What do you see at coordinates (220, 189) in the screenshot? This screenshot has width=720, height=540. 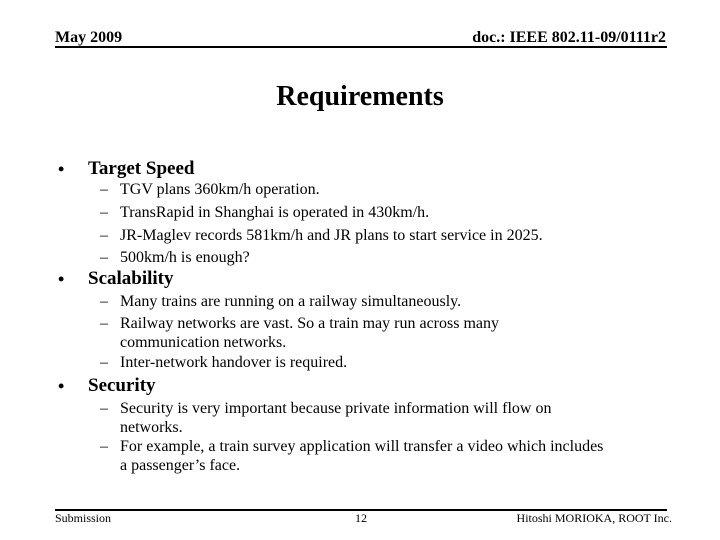 I see `list-item: TGV plans 360km/h operation.` at bounding box center [220, 189].